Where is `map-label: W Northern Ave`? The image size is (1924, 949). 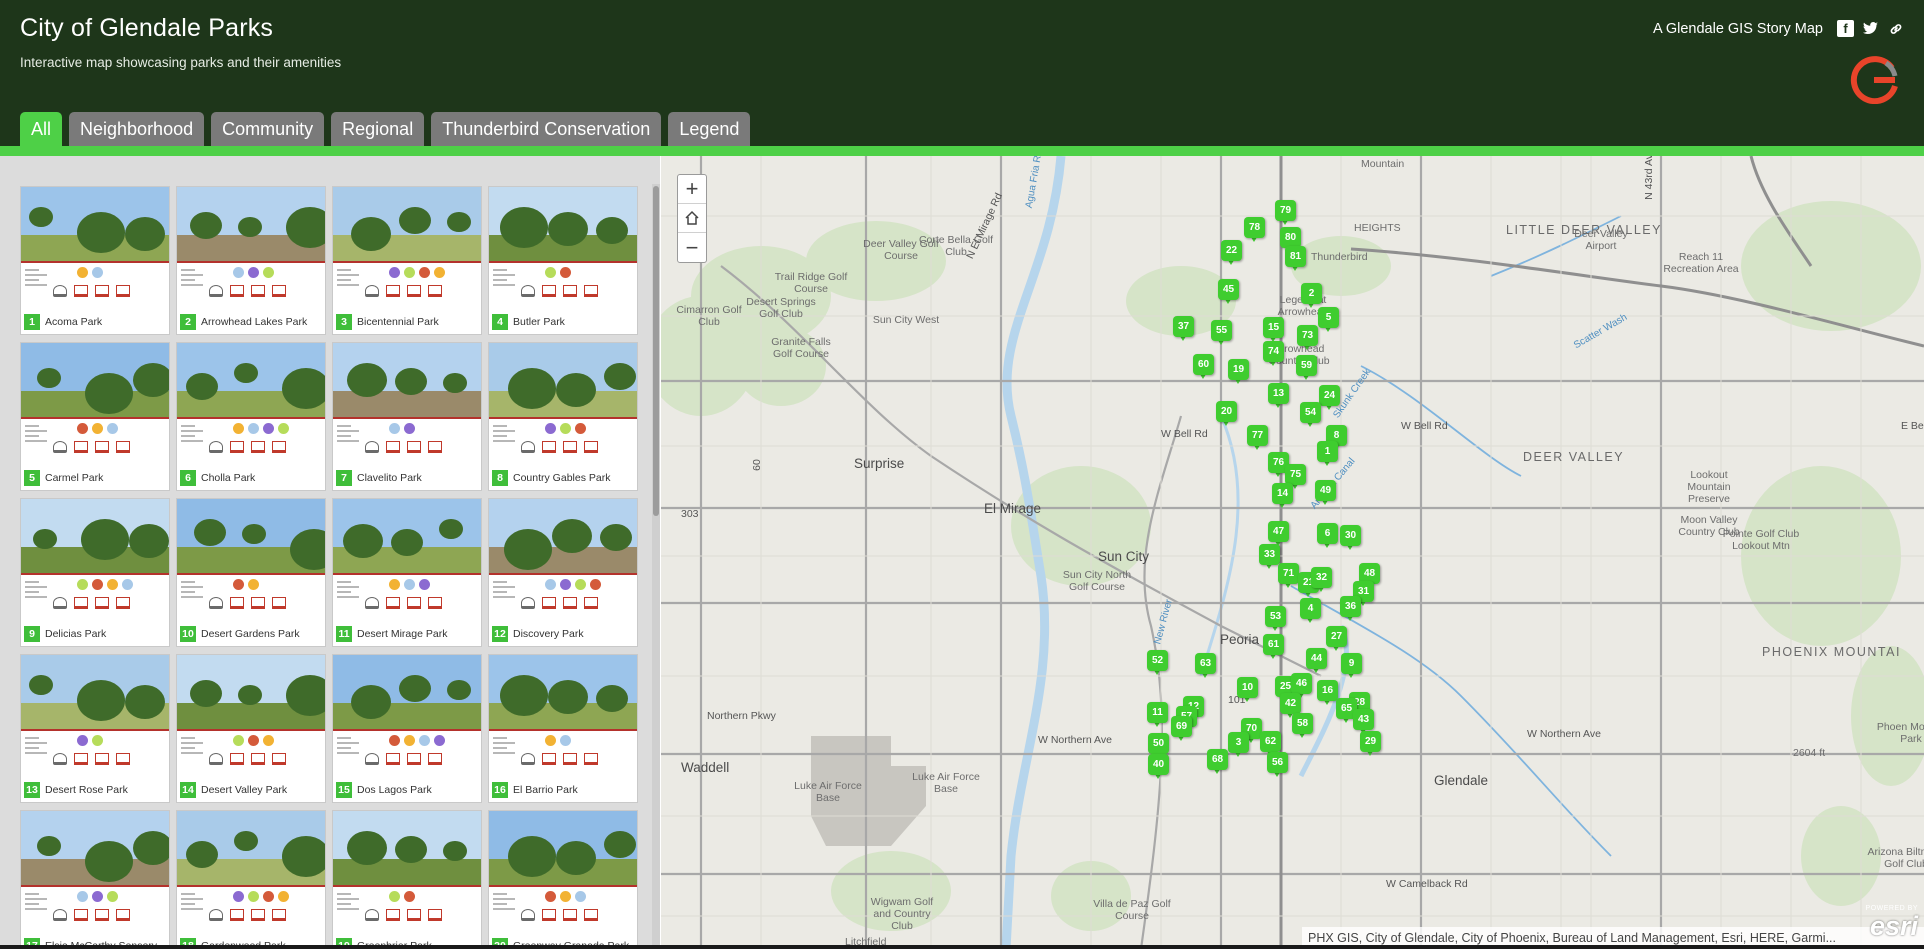 map-label: W Northern Ave is located at coordinates (1075, 740).